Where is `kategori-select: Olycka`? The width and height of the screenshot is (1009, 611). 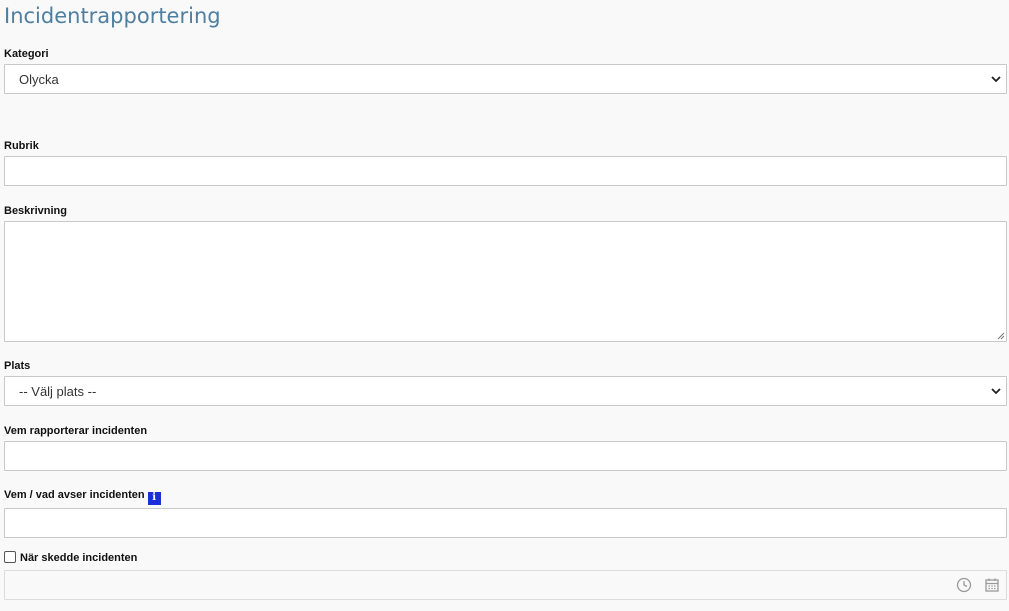 kategori-select: Olycka is located at coordinates (505, 79).